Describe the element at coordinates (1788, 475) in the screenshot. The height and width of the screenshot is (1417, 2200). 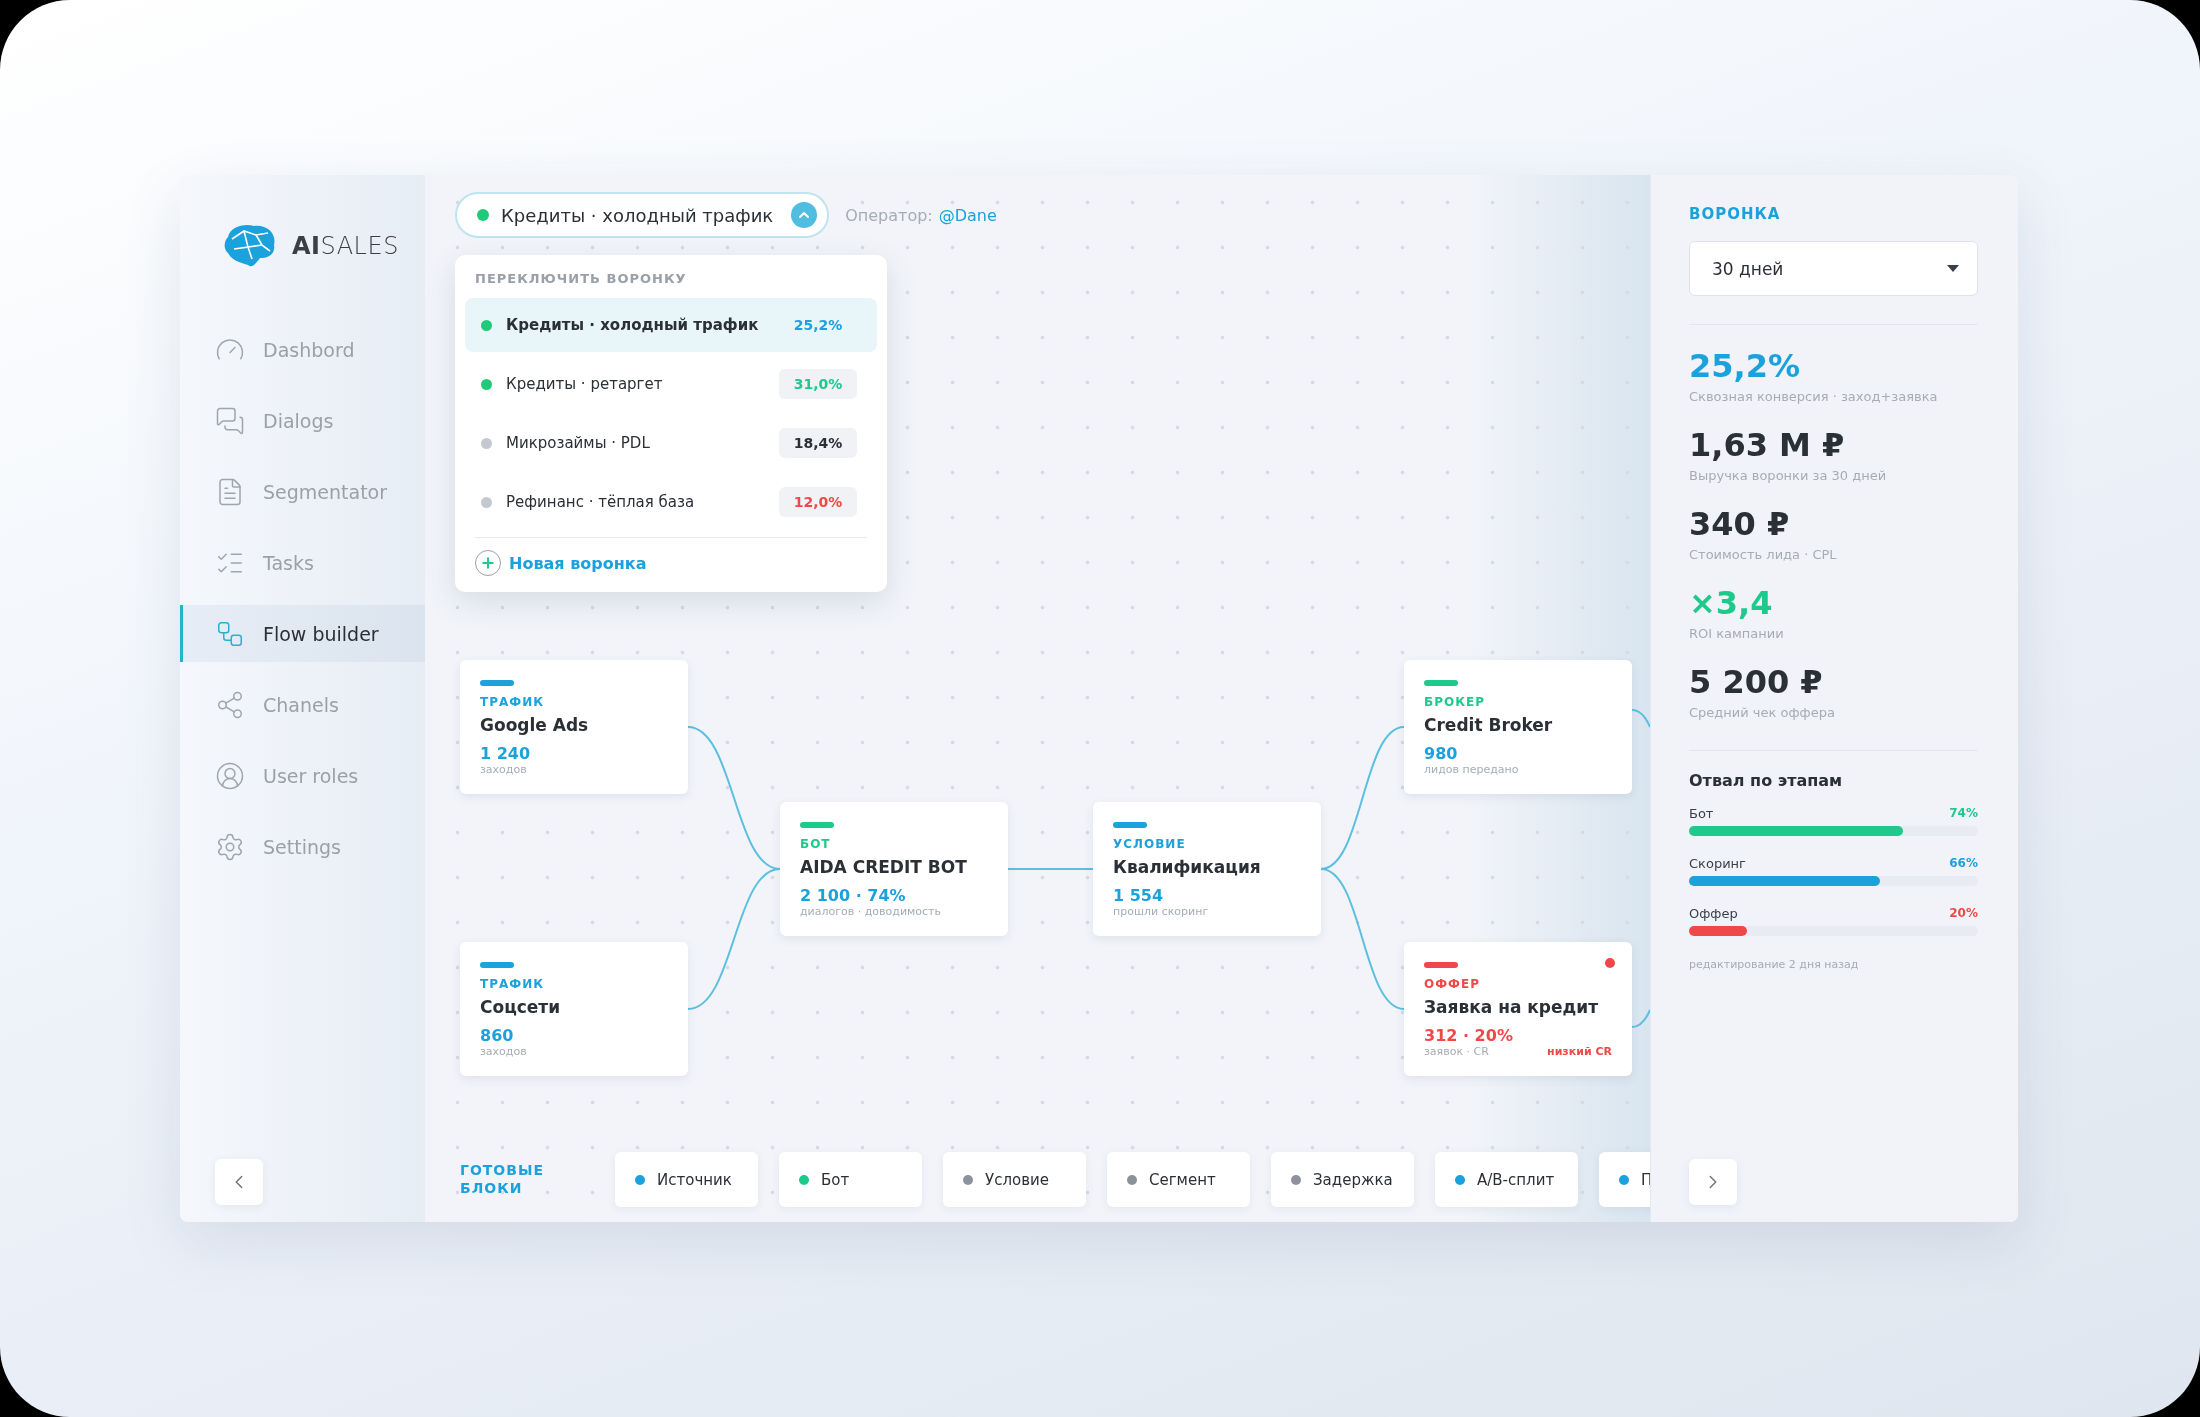
I see `metric-label: Выручка воронки за 30 дней` at that location.